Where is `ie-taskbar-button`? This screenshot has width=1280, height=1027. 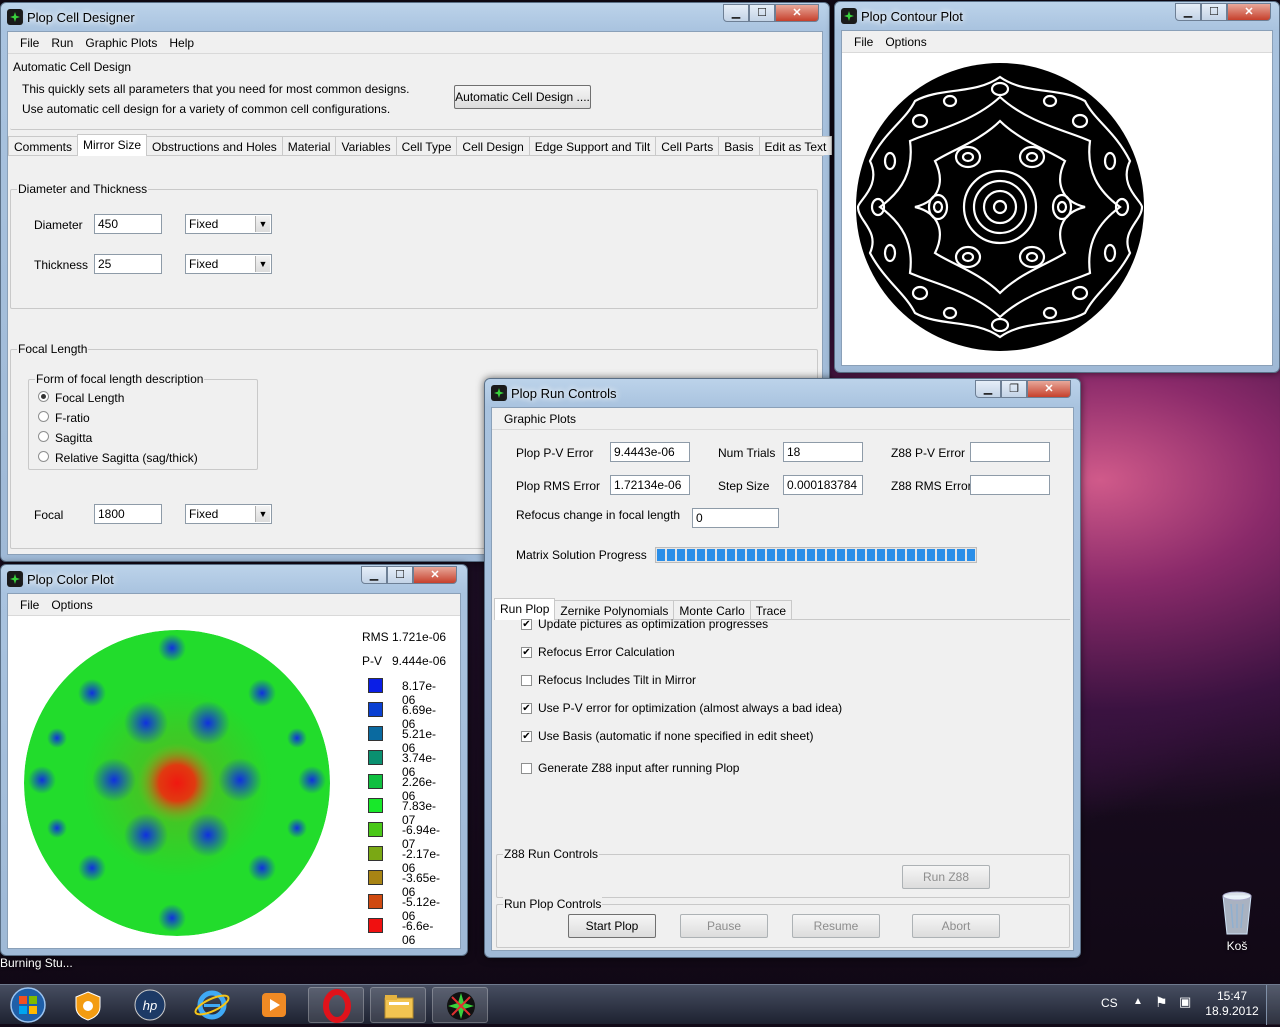
ie-taskbar-button is located at coordinates (212, 1005).